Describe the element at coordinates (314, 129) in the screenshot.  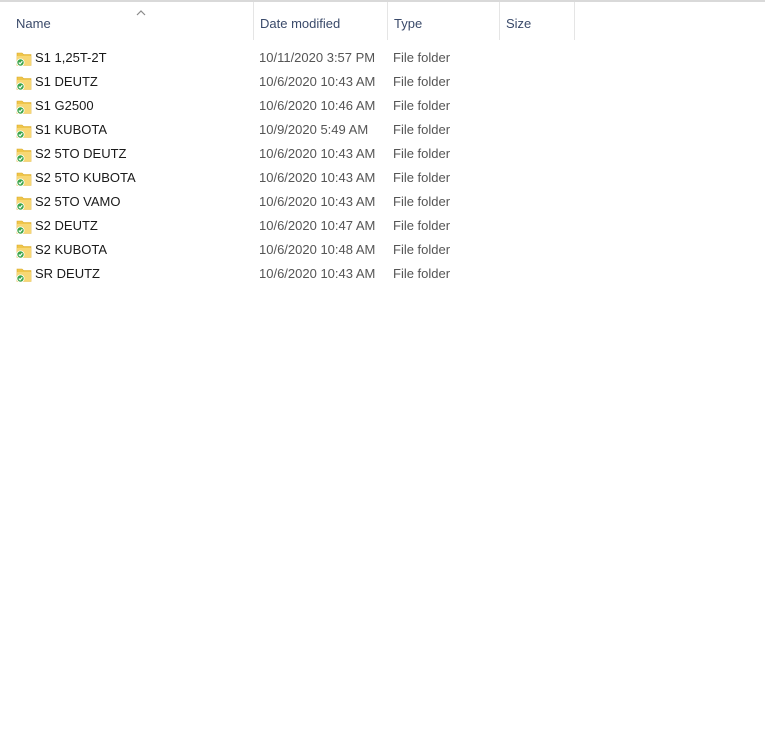
I see `file-date-modified: 10/9/2020 5:49 AM` at that location.